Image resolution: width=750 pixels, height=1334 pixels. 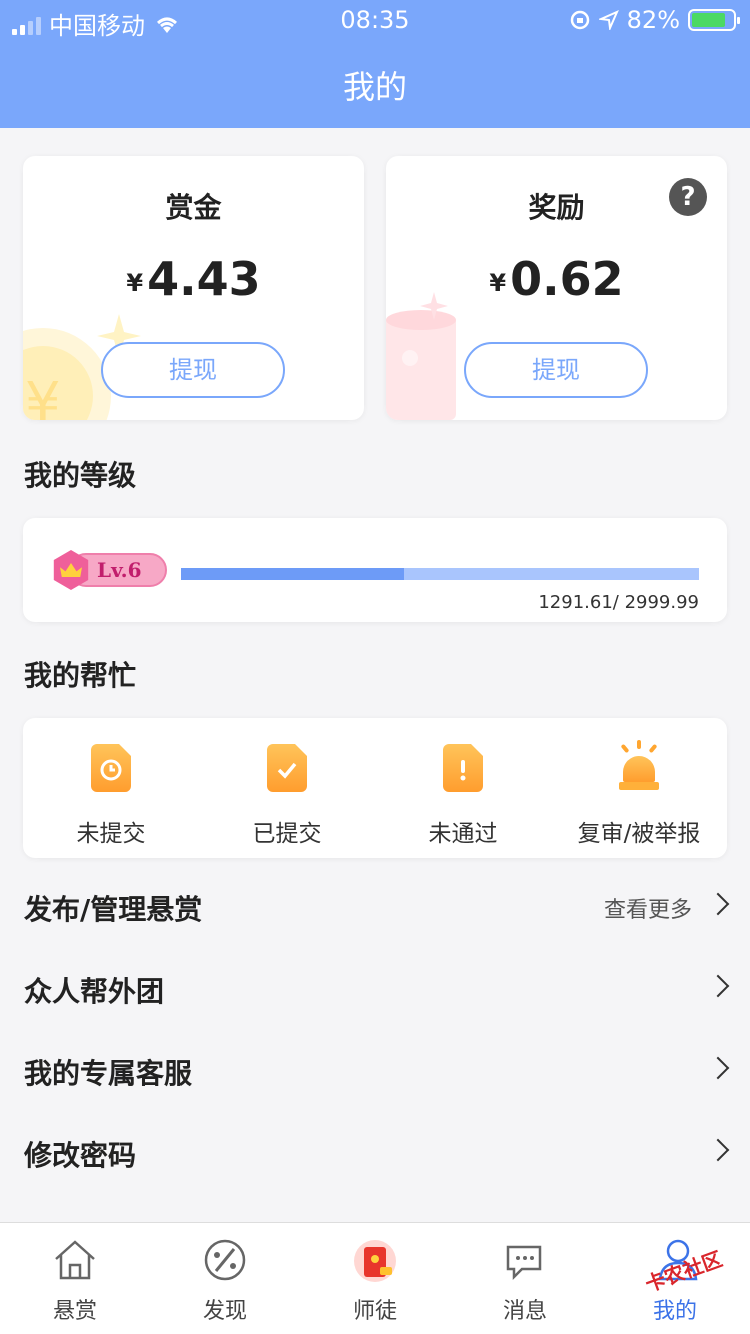 I want to click on menu-label: 我的专属客服, so click(x=108, y=1073).